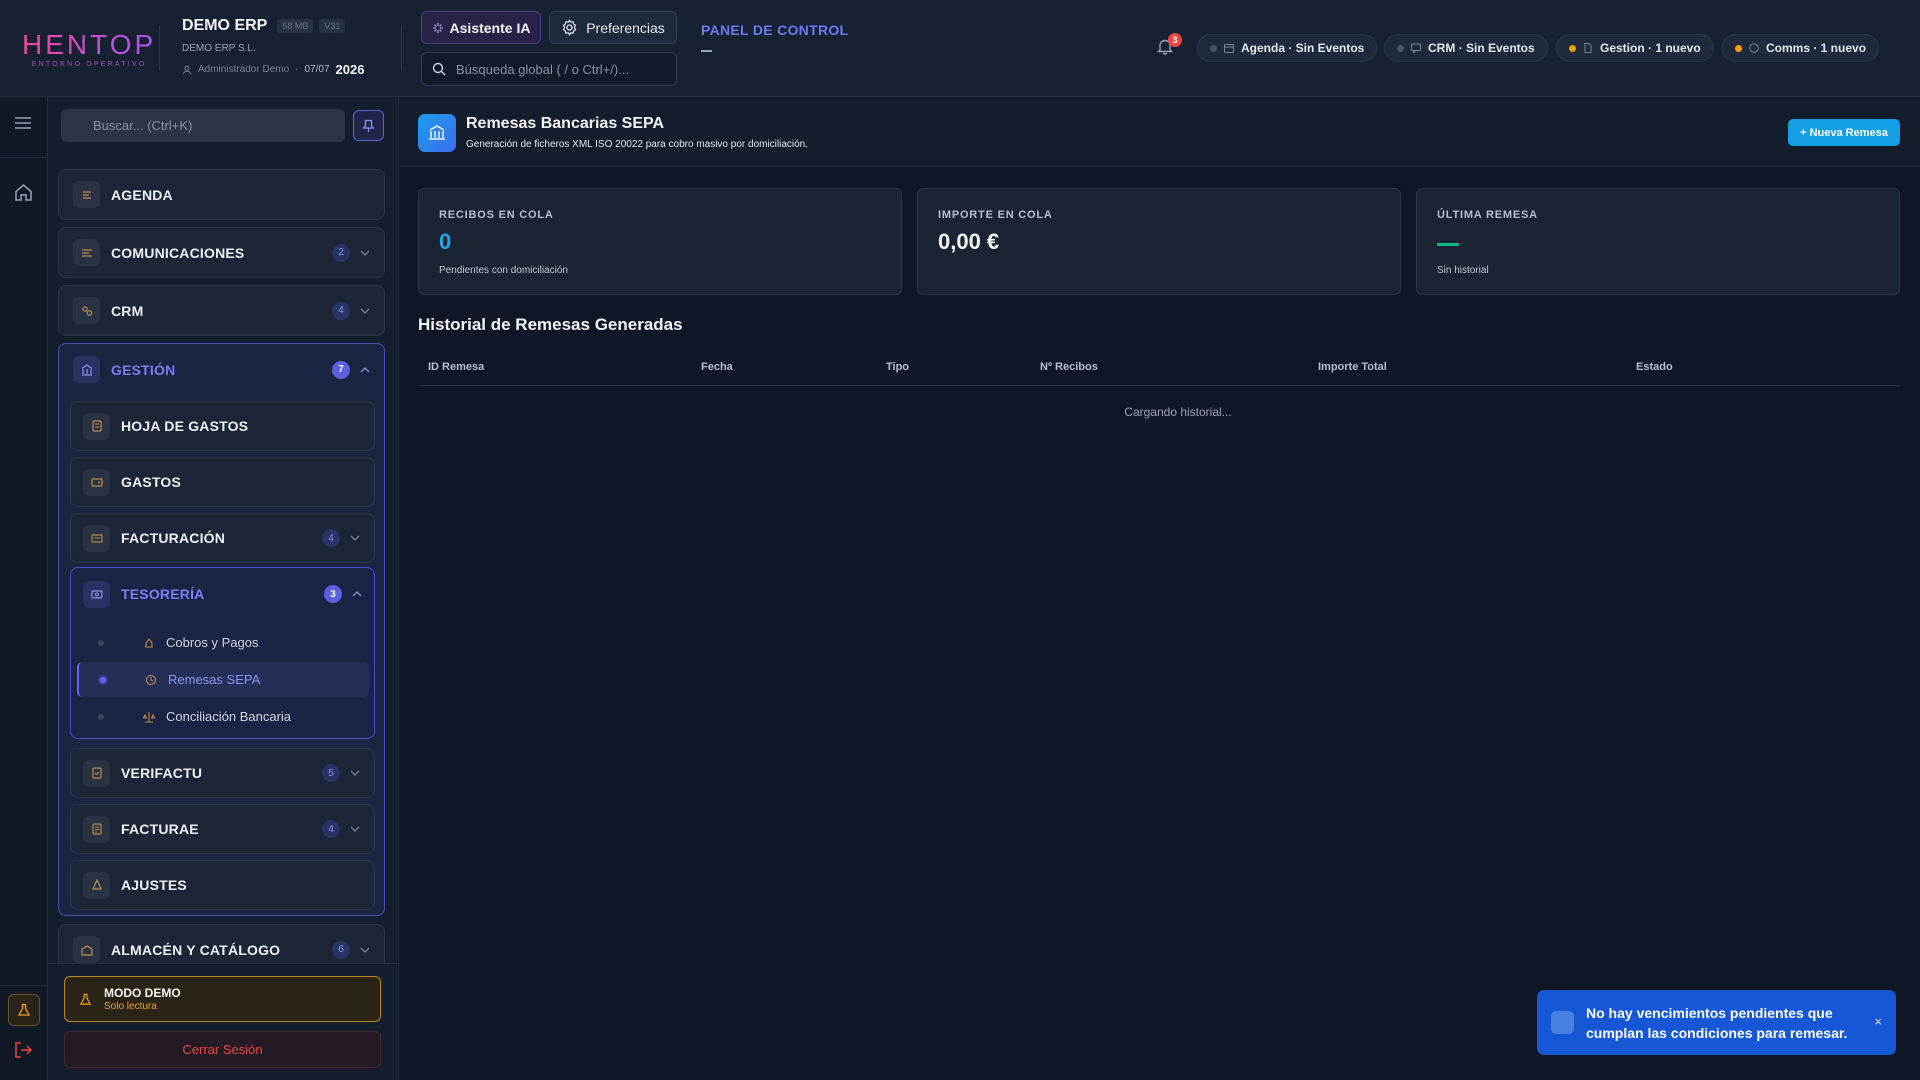  What do you see at coordinates (178, 252) in the screenshot?
I see `sidebar-item-label: COMUNICACIONES` at bounding box center [178, 252].